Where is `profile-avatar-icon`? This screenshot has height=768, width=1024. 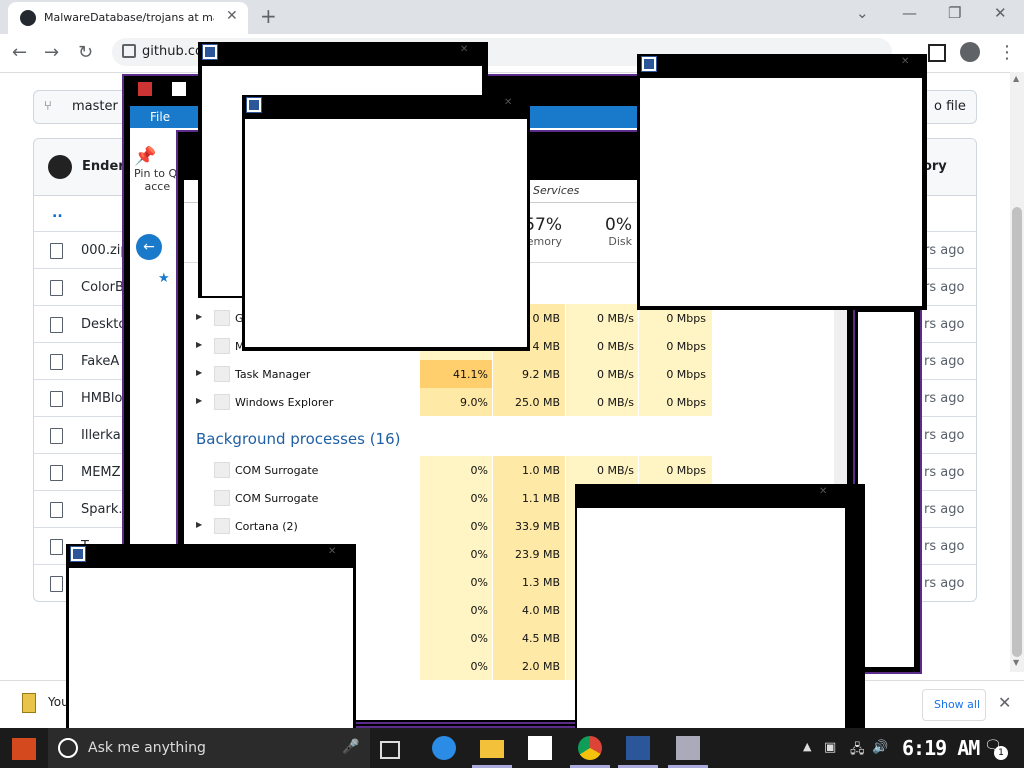 profile-avatar-icon is located at coordinates (970, 52).